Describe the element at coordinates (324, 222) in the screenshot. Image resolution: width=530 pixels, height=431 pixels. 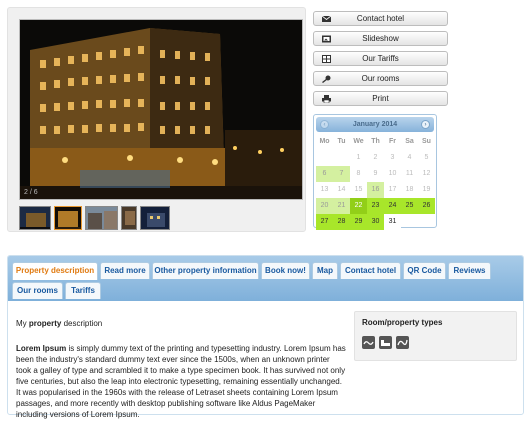
I see `calendar-day: 27` at that location.